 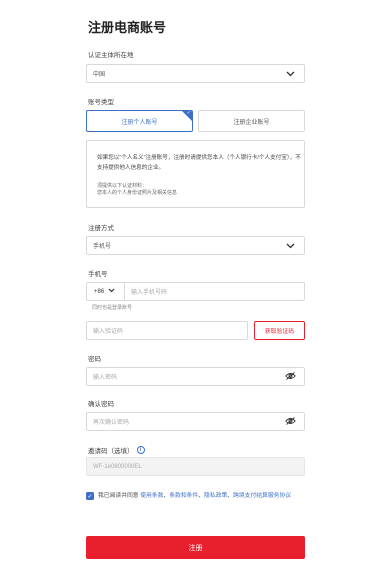 I want to click on invite-code-label-row: 邀请码（选填） i, so click(x=116, y=450).